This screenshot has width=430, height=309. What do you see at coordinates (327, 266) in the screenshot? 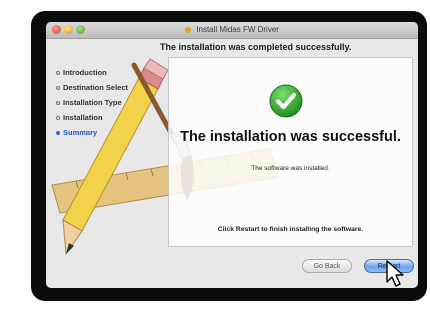
I see `go-back-button: Go Back` at bounding box center [327, 266].